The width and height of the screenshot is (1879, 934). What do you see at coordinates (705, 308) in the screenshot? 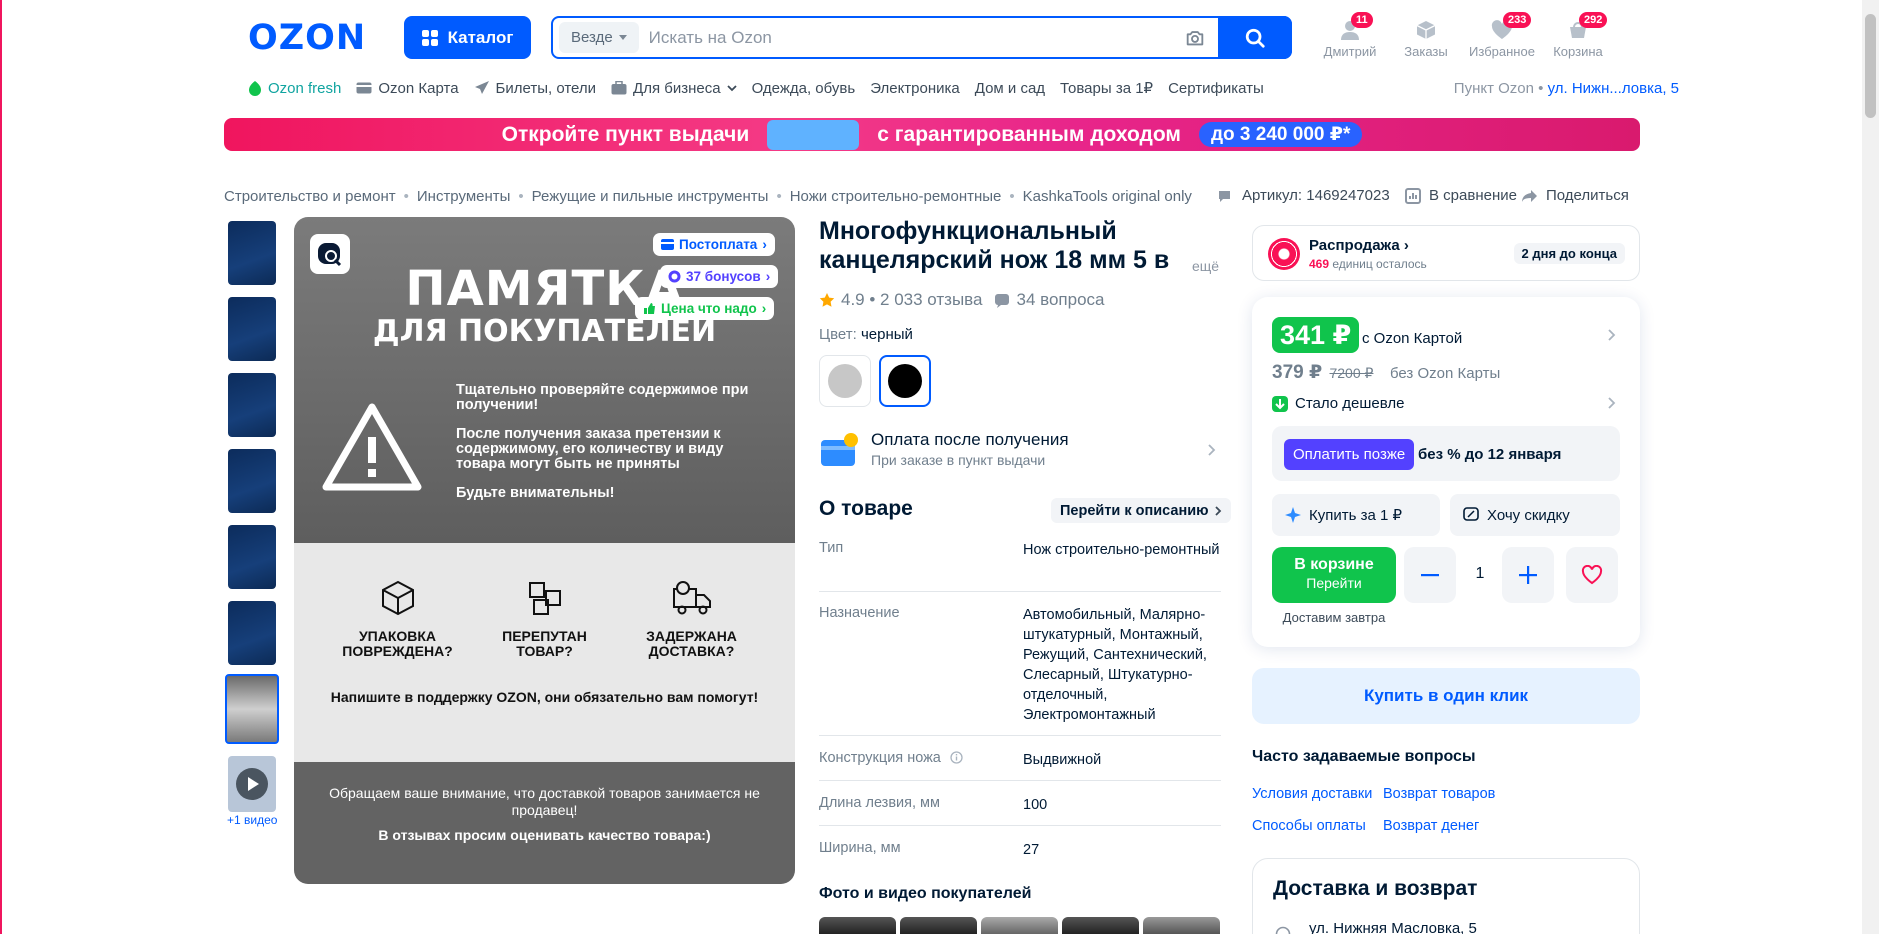
I see `tag-good-price: Цена что надо ›` at bounding box center [705, 308].